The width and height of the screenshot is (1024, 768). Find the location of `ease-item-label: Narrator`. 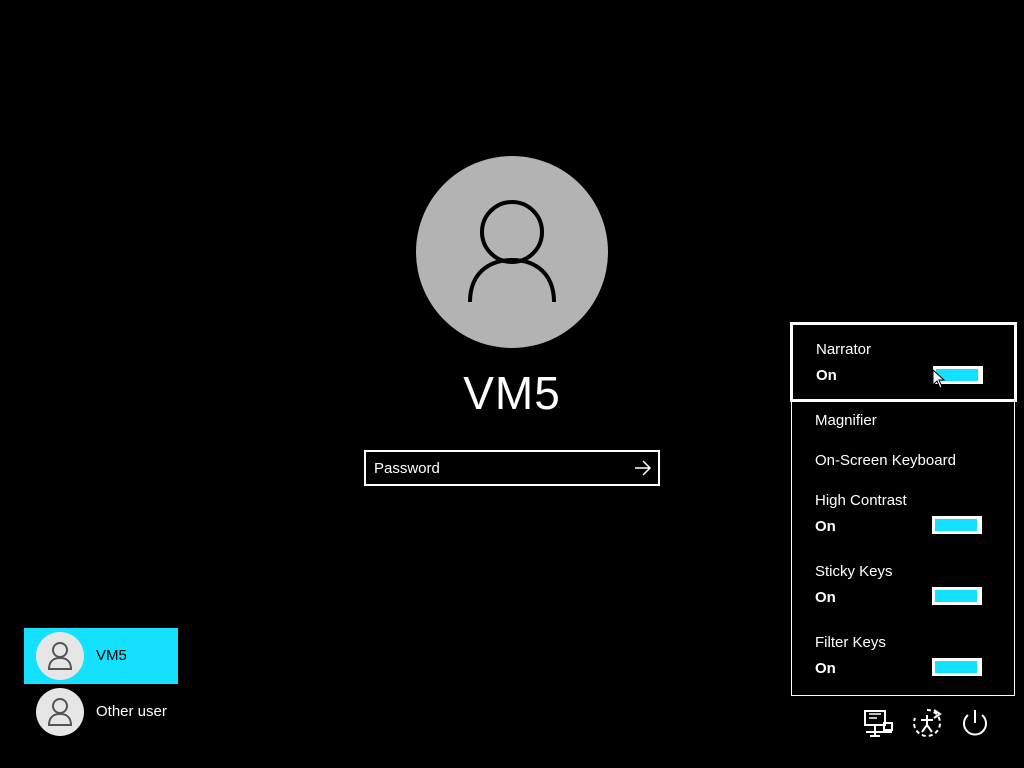

ease-item-label: Narrator is located at coordinates (844, 349).